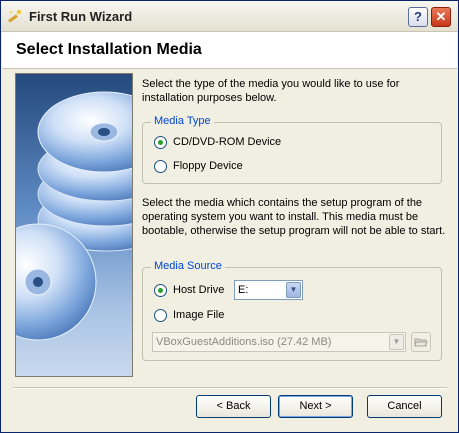 The height and width of the screenshot is (433, 459). Describe the element at coordinates (109, 49) in the screenshot. I see `page-title: Select Installation Media` at that location.